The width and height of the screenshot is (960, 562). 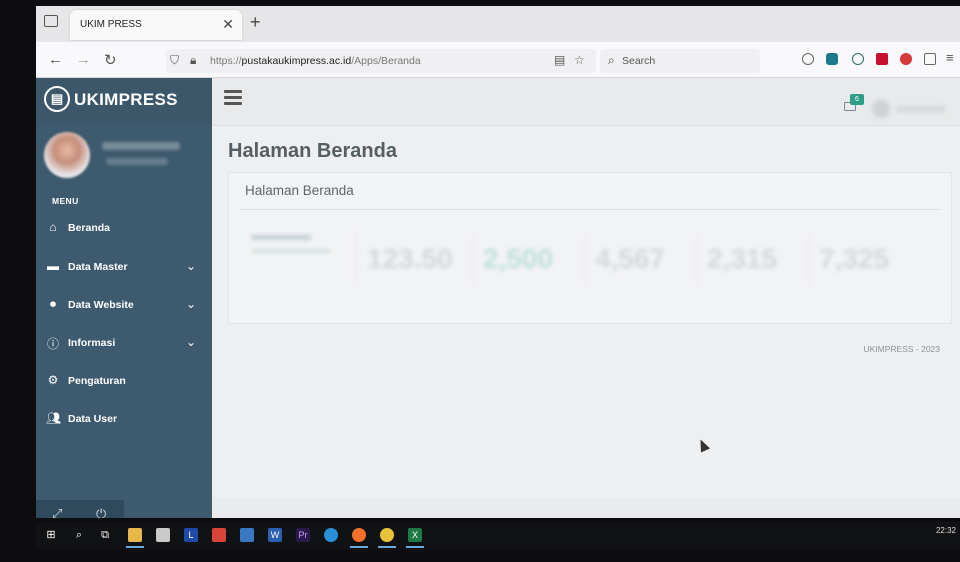 What do you see at coordinates (906, 59) in the screenshot?
I see `adblock-icon` at bounding box center [906, 59].